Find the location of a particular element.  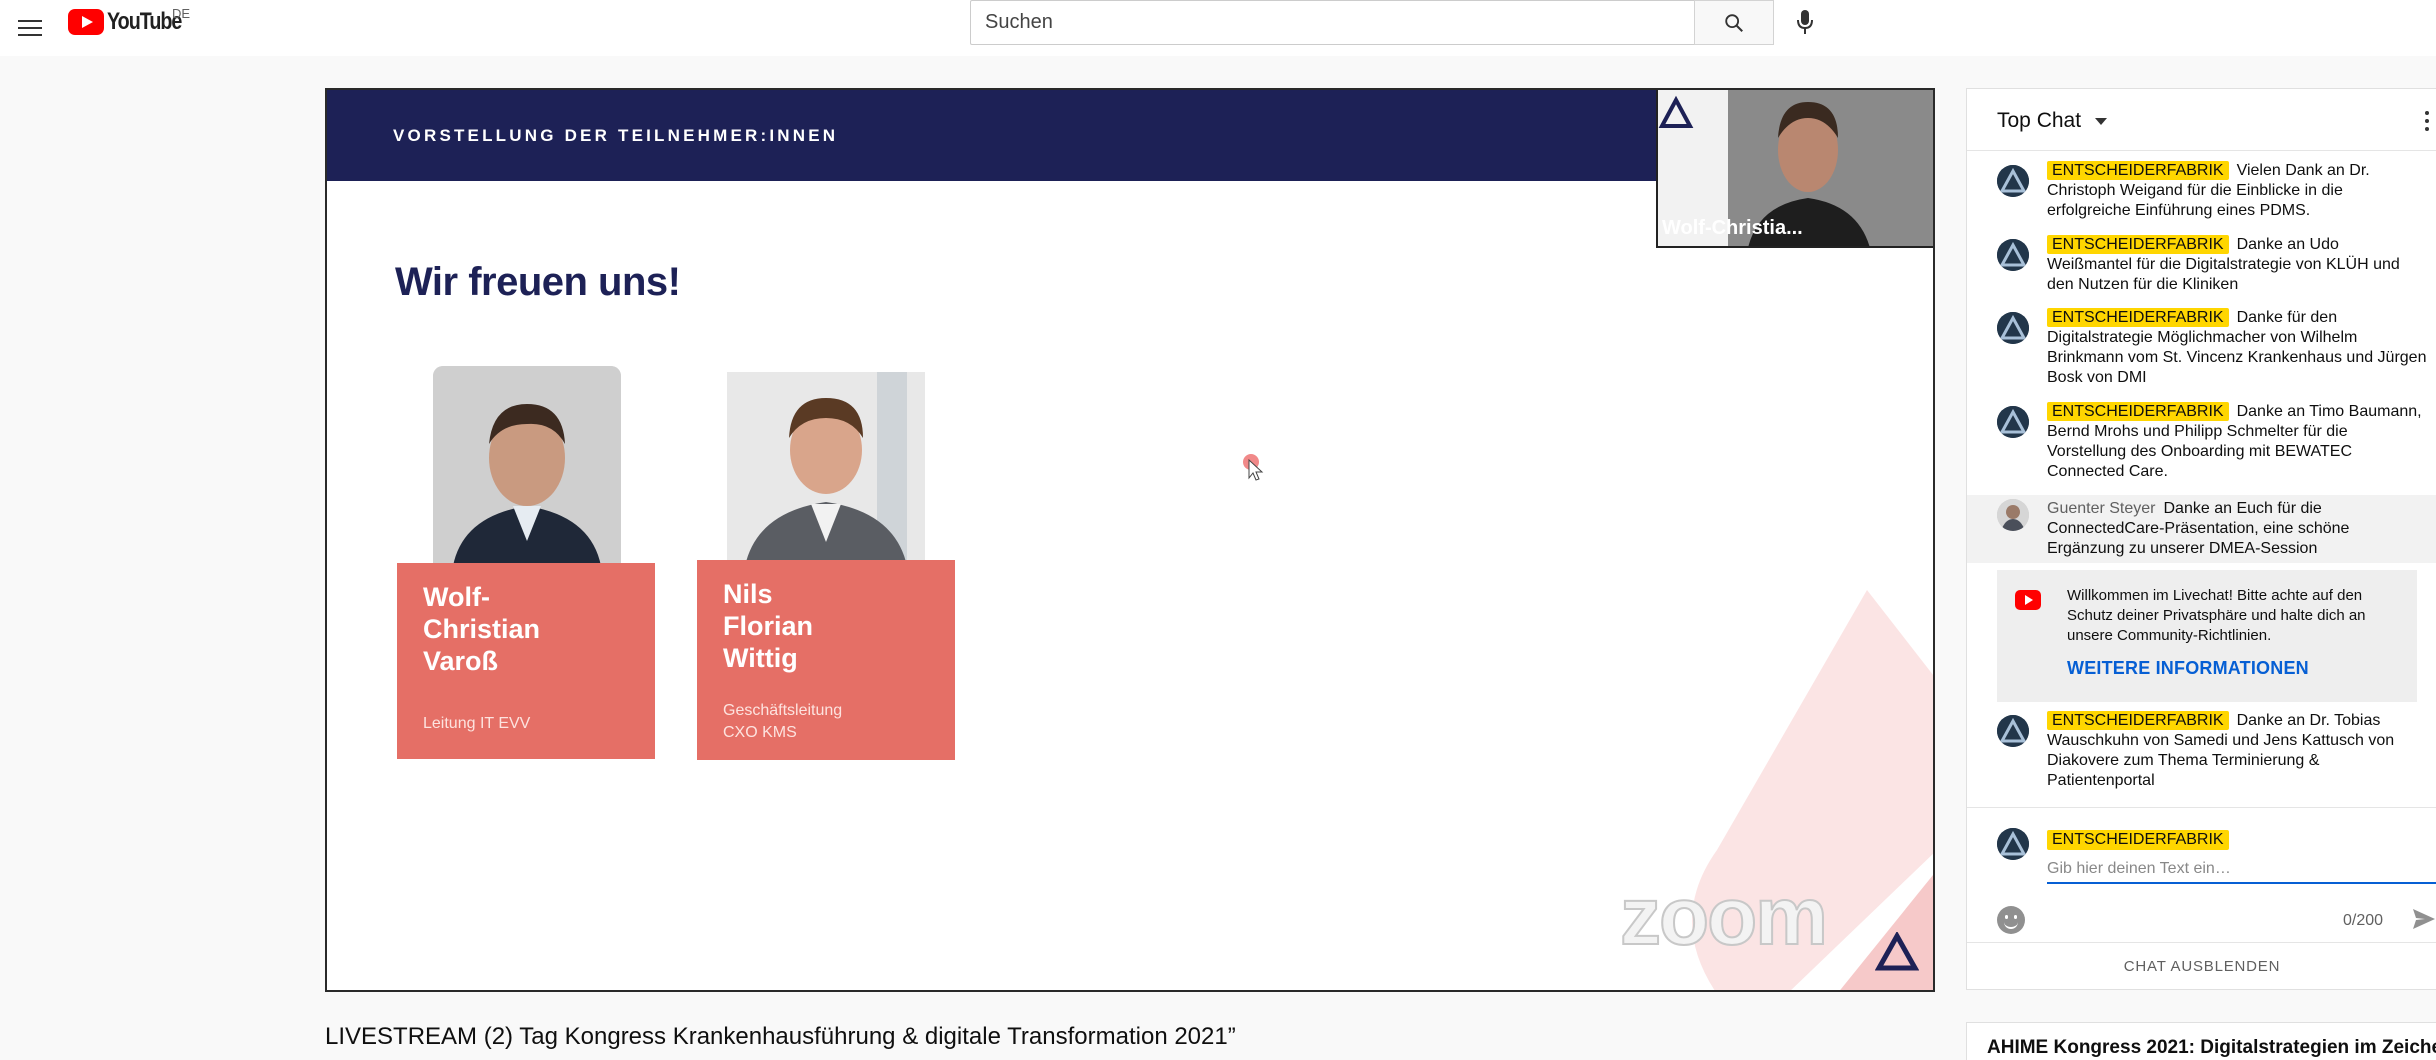

voice-search-button is located at coordinates (1805, 22).